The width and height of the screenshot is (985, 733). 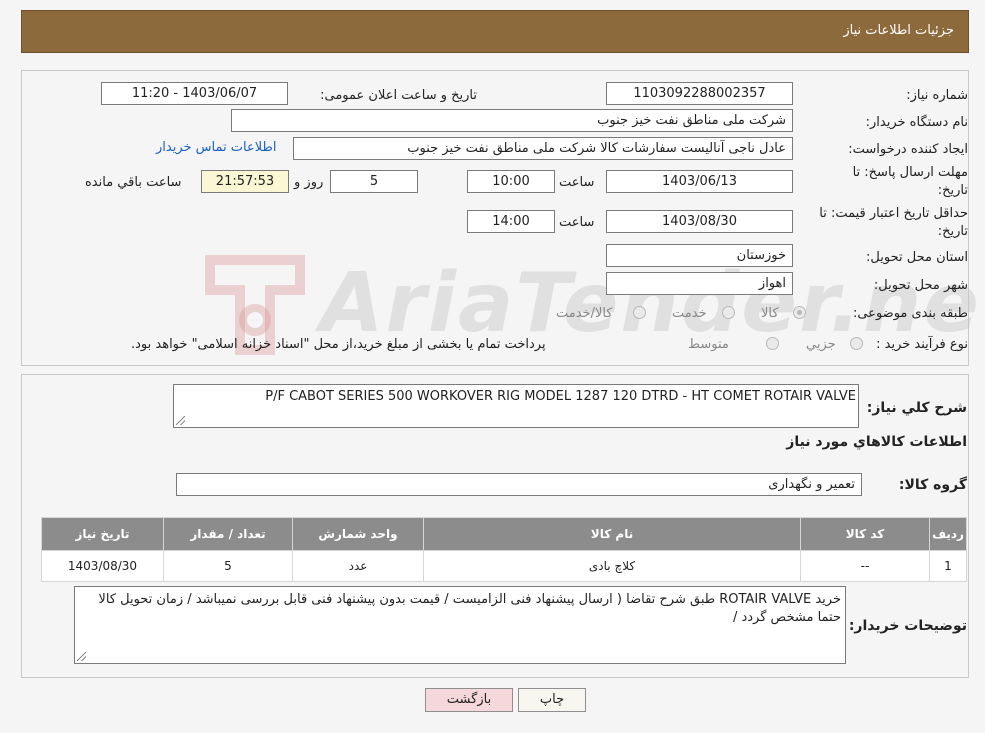 I want to click on days-label: روز و, so click(x=309, y=182).